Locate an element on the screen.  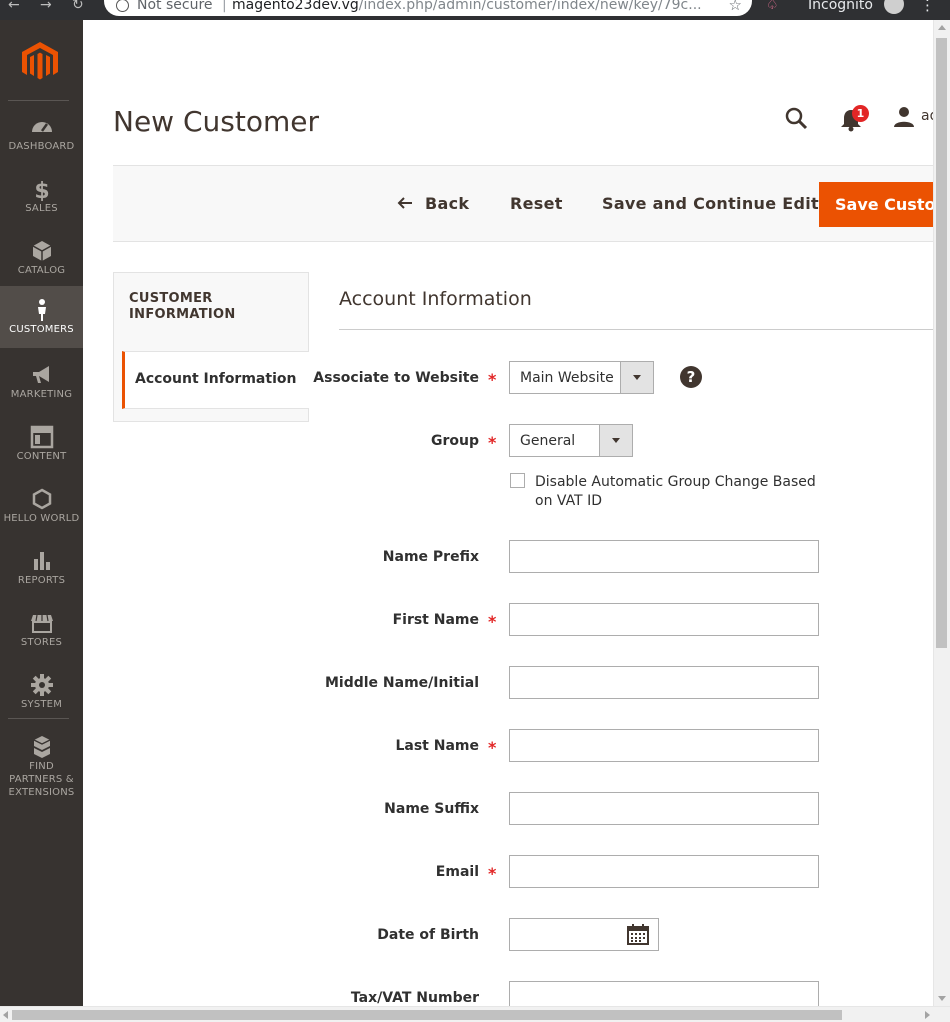
save-customer-button: Save Customer is located at coordinates (876, 204).